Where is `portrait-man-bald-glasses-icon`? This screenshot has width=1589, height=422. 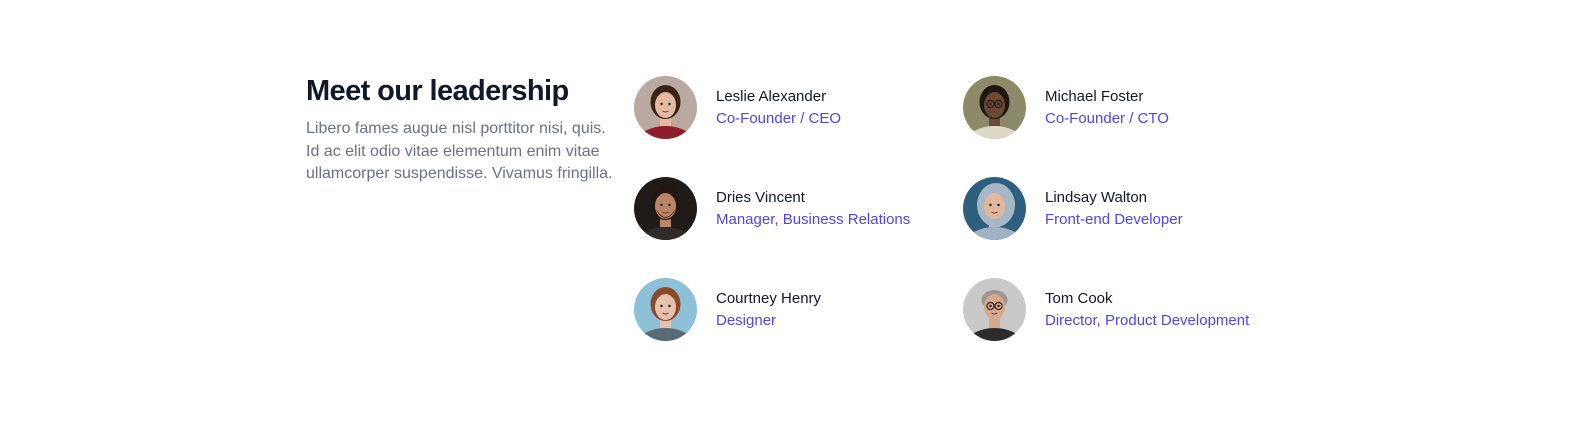 portrait-man-bald-glasses-icon is located at coordinates (994, 309).